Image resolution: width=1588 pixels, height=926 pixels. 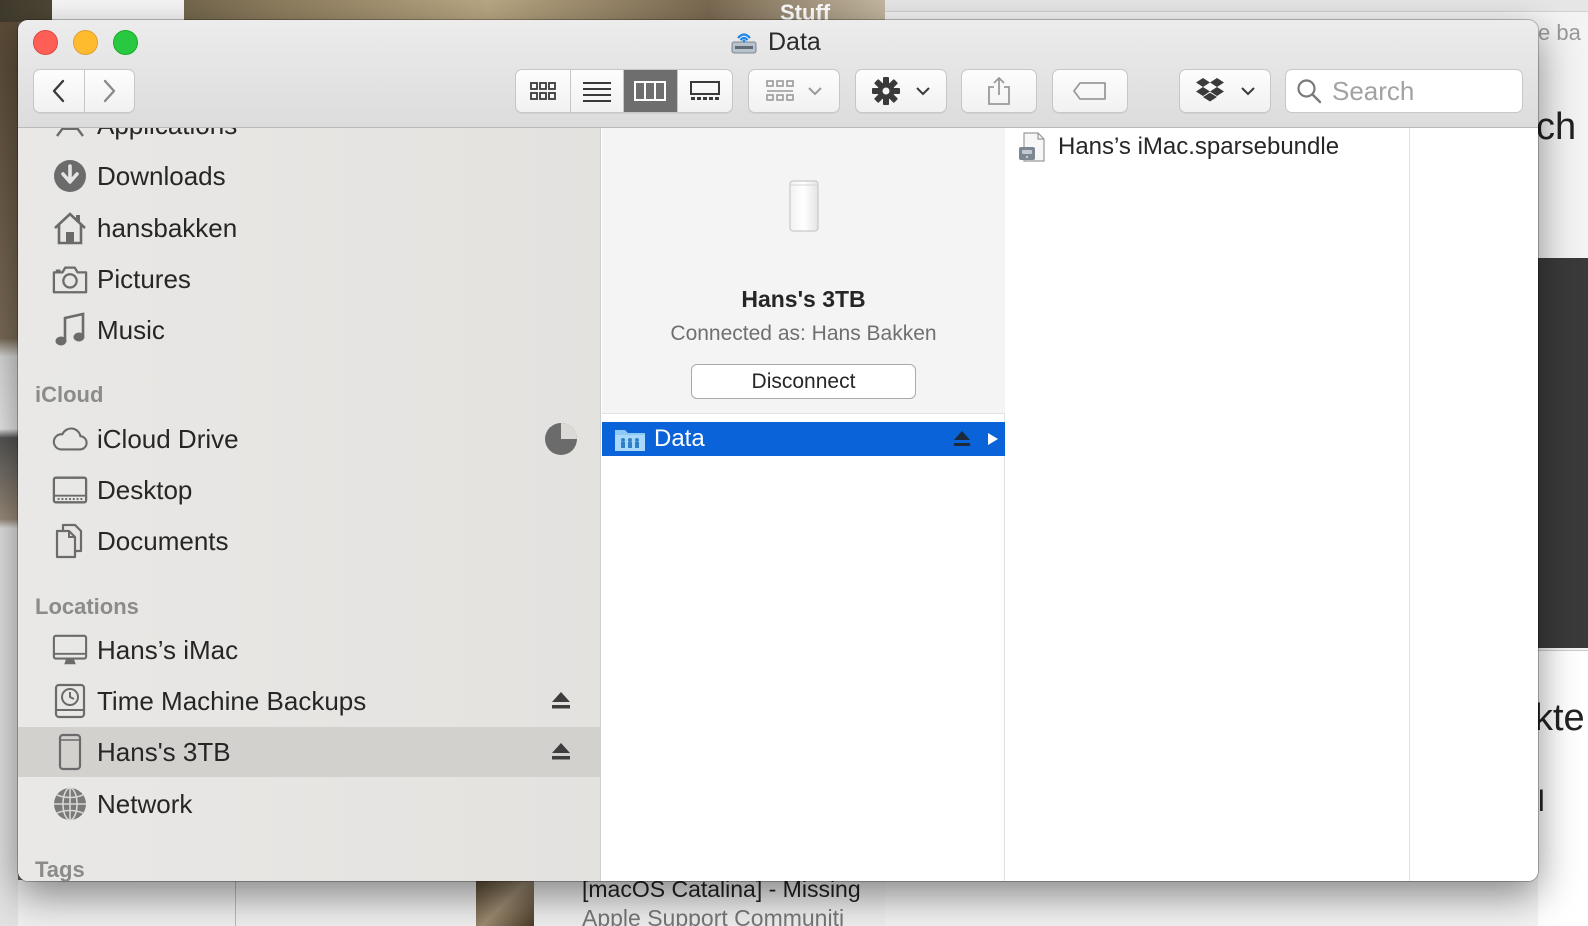 I want to click on background-post-subtitle: Apple Support Communiti, so click(x=713, y=915).